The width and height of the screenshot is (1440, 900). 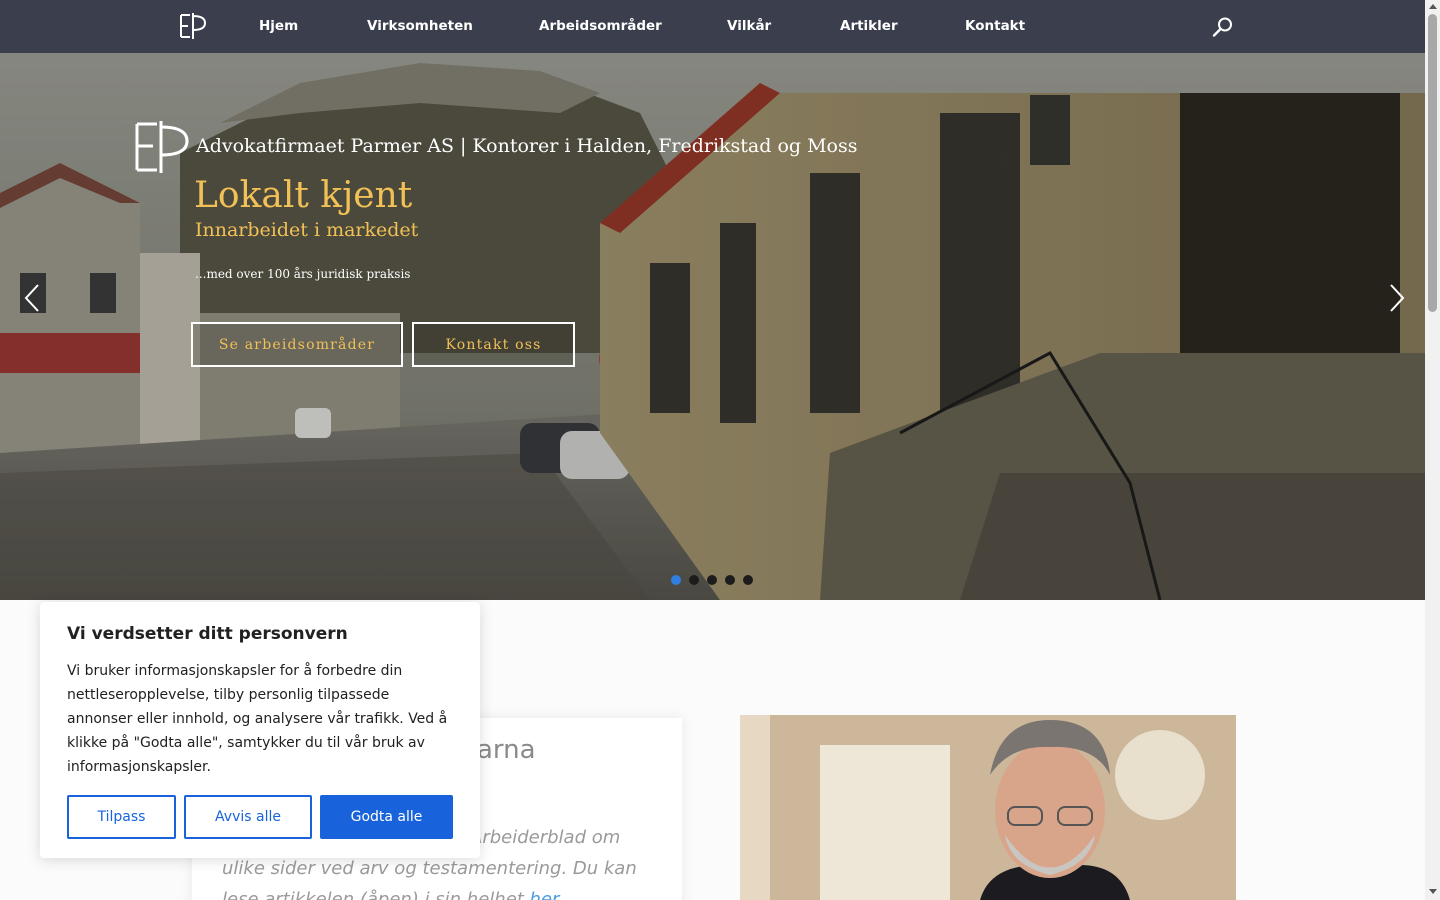 I want to click on reject-all-button: Avvis alle, so click(x=248, y=817).